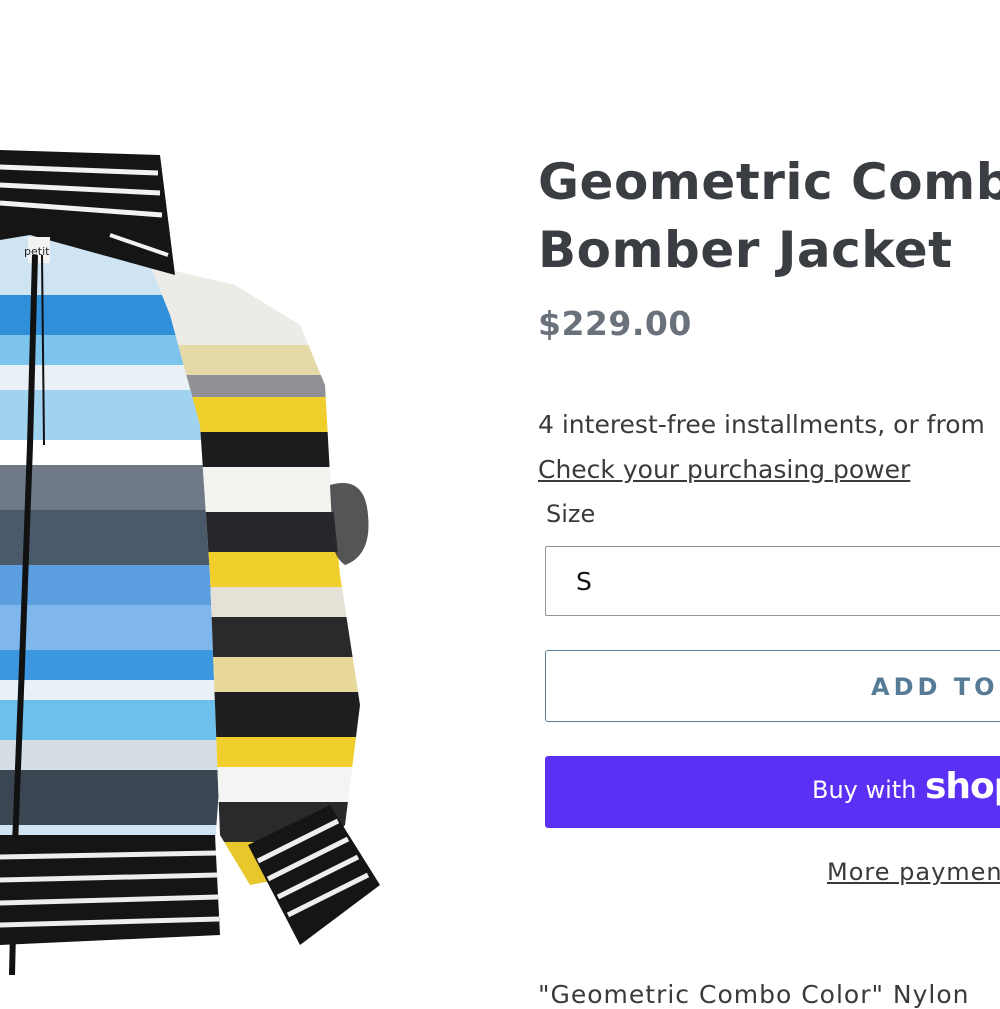 Image resolution: width=1000 pixels, height=1009 pixels. What do you see at coordinates (962, 786) in the screenshot?
I see `shop-pay-logo: shop` at bounding box center [962, 786].